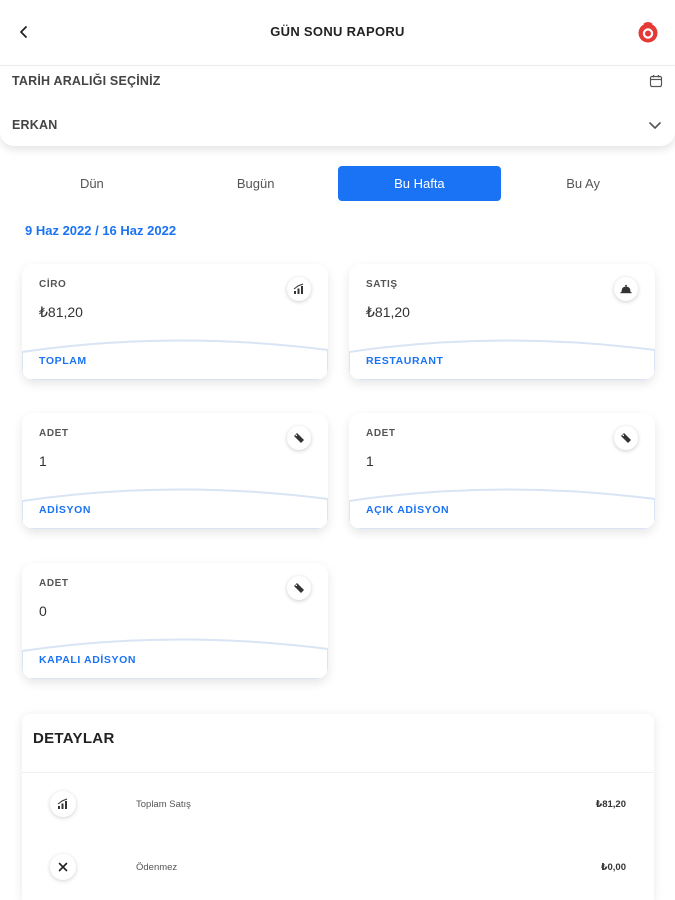 This screenshot has width=675, height=900. I want to click on chevron-down-icon, so click(655, 125).